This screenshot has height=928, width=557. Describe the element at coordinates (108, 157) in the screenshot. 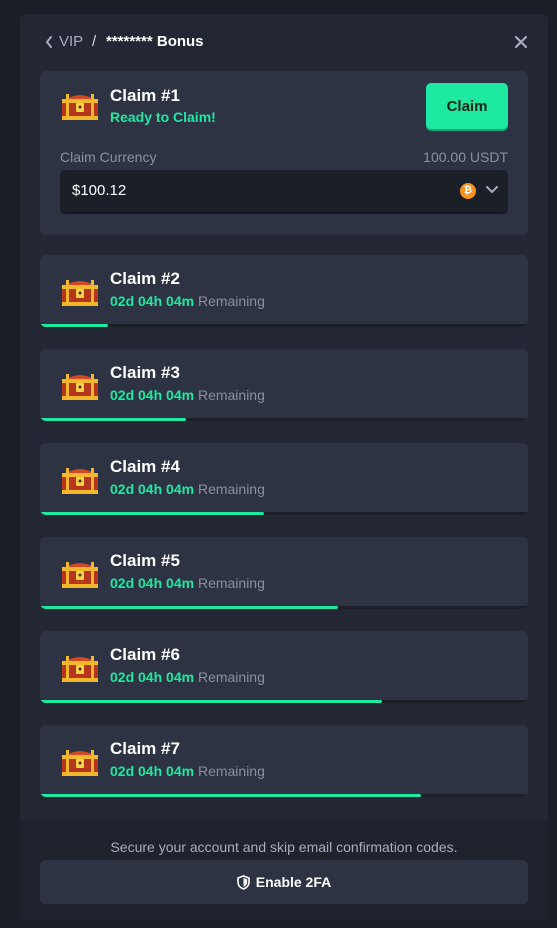

I see `claim-currency-label: Claim Currency` at that location.